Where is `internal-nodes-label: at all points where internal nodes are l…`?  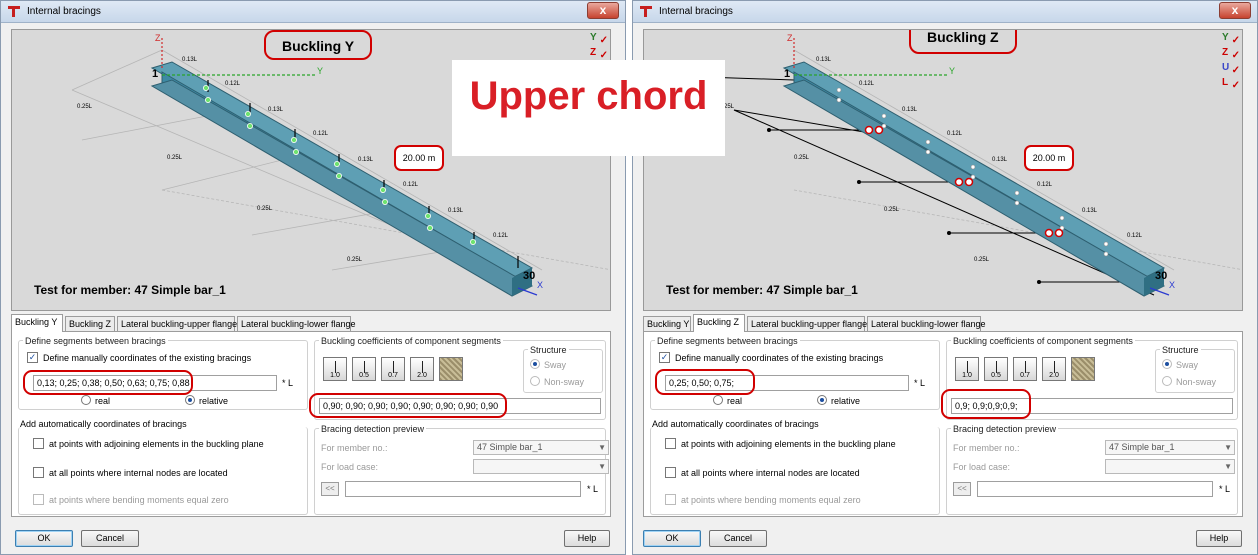
internal-nodes-label: at all points where internal nodes are l… is located at coordinates (138, 473).